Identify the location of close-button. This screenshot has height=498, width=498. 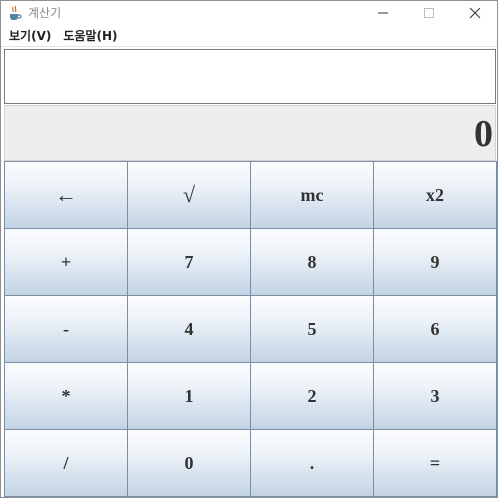
(475, 13).